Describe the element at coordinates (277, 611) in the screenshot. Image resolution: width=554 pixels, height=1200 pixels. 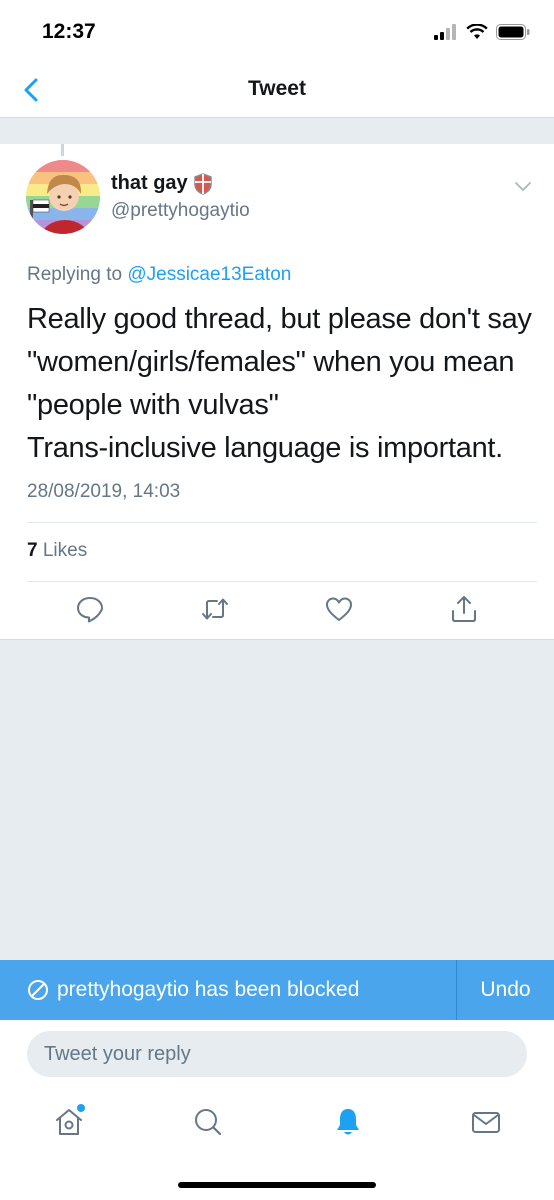
I see `tweet-actions` at that location.